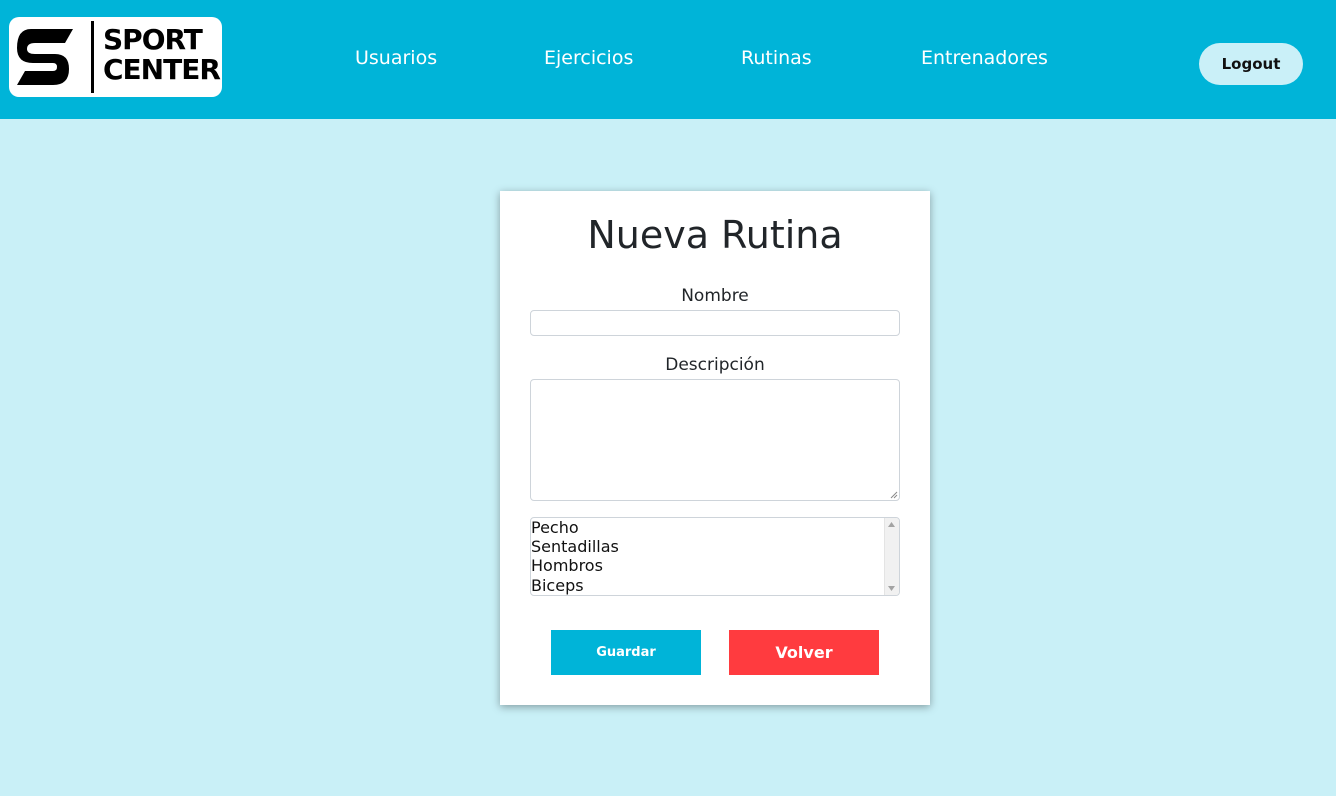 The height and width of the screenshot is (796, 1336). What do you see at coordinates (567, 565) in the screenshot?
I see `exercise-option-hombros: Hombros` at bounding box center [567, 565].